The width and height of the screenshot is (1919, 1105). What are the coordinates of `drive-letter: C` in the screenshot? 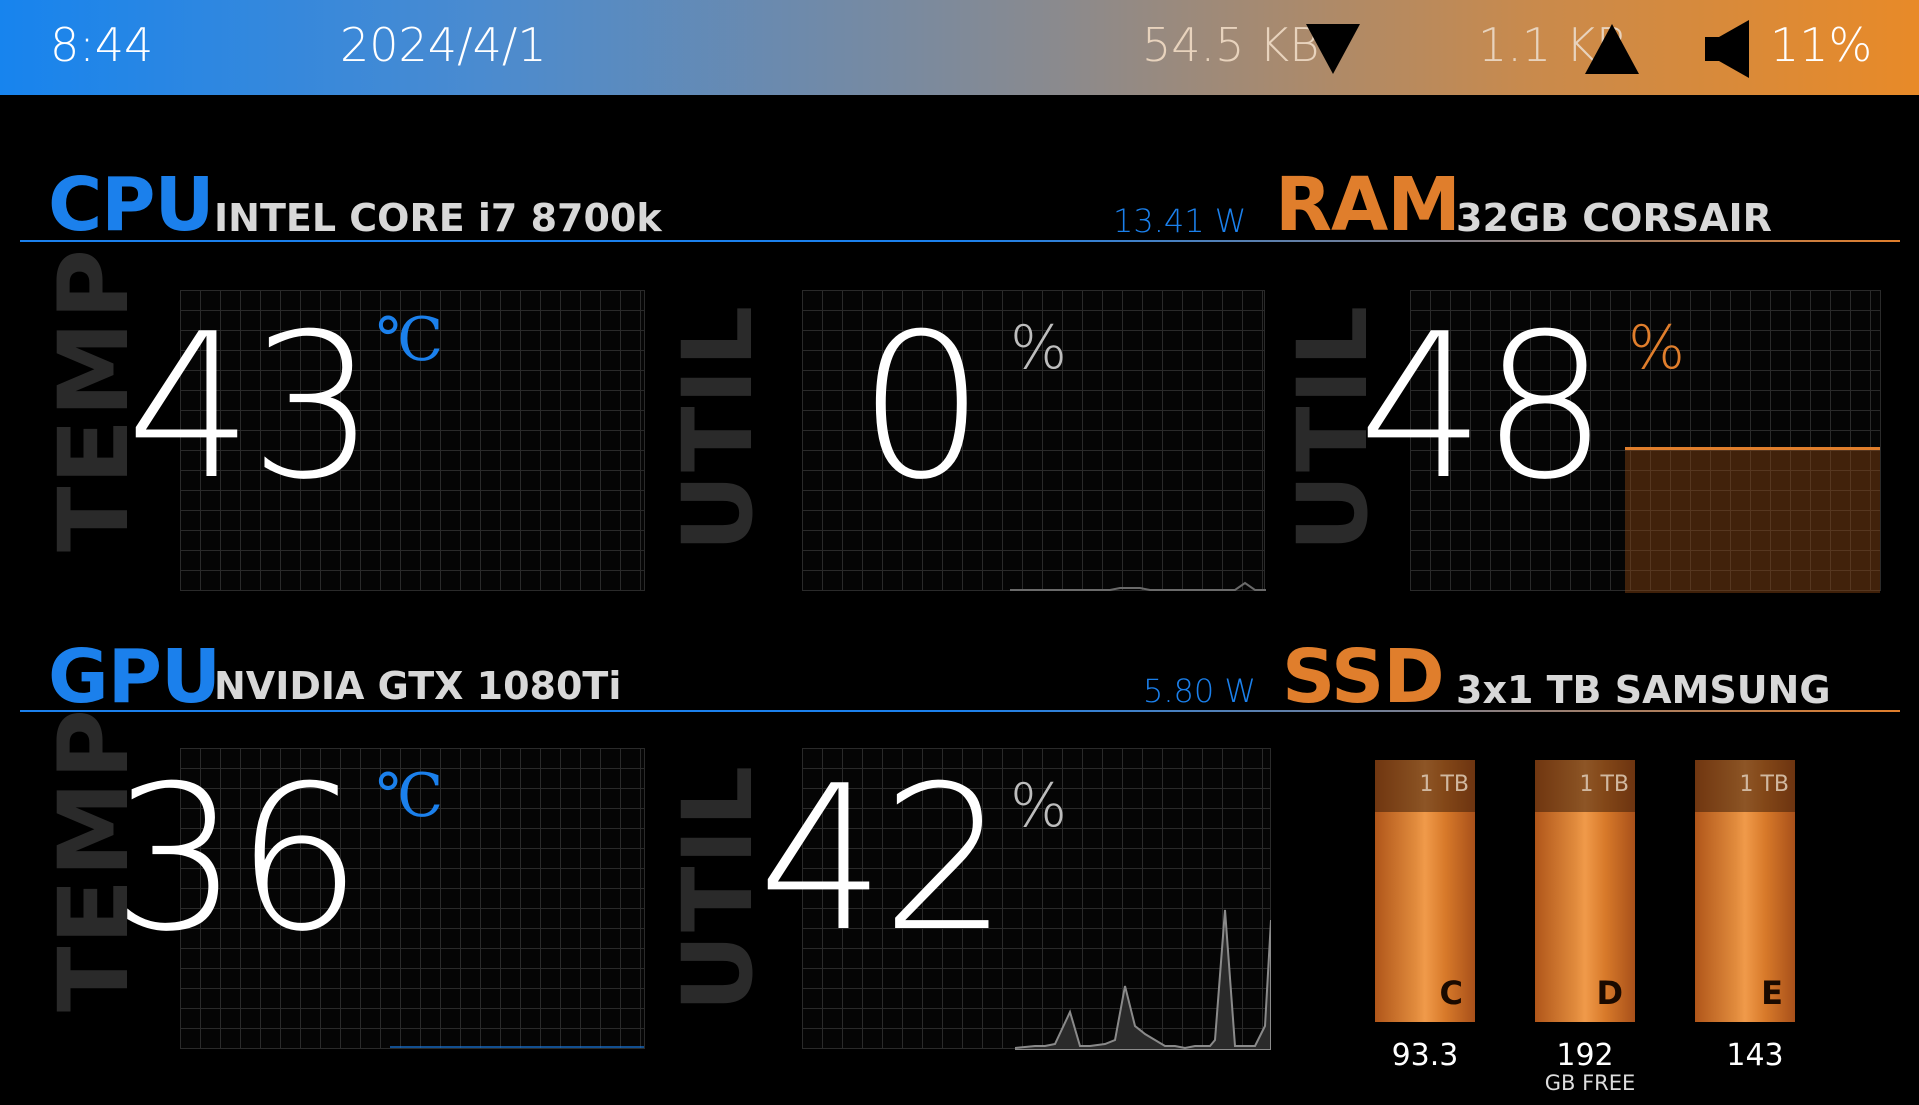 It's located at (1451, 993).